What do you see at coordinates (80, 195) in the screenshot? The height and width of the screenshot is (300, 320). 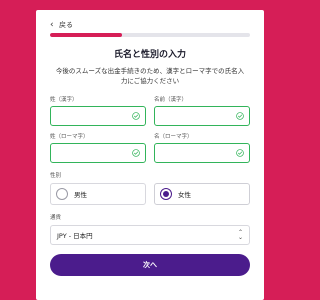 I see `gender-option-label: 男性` at bounding box center [80, 195].